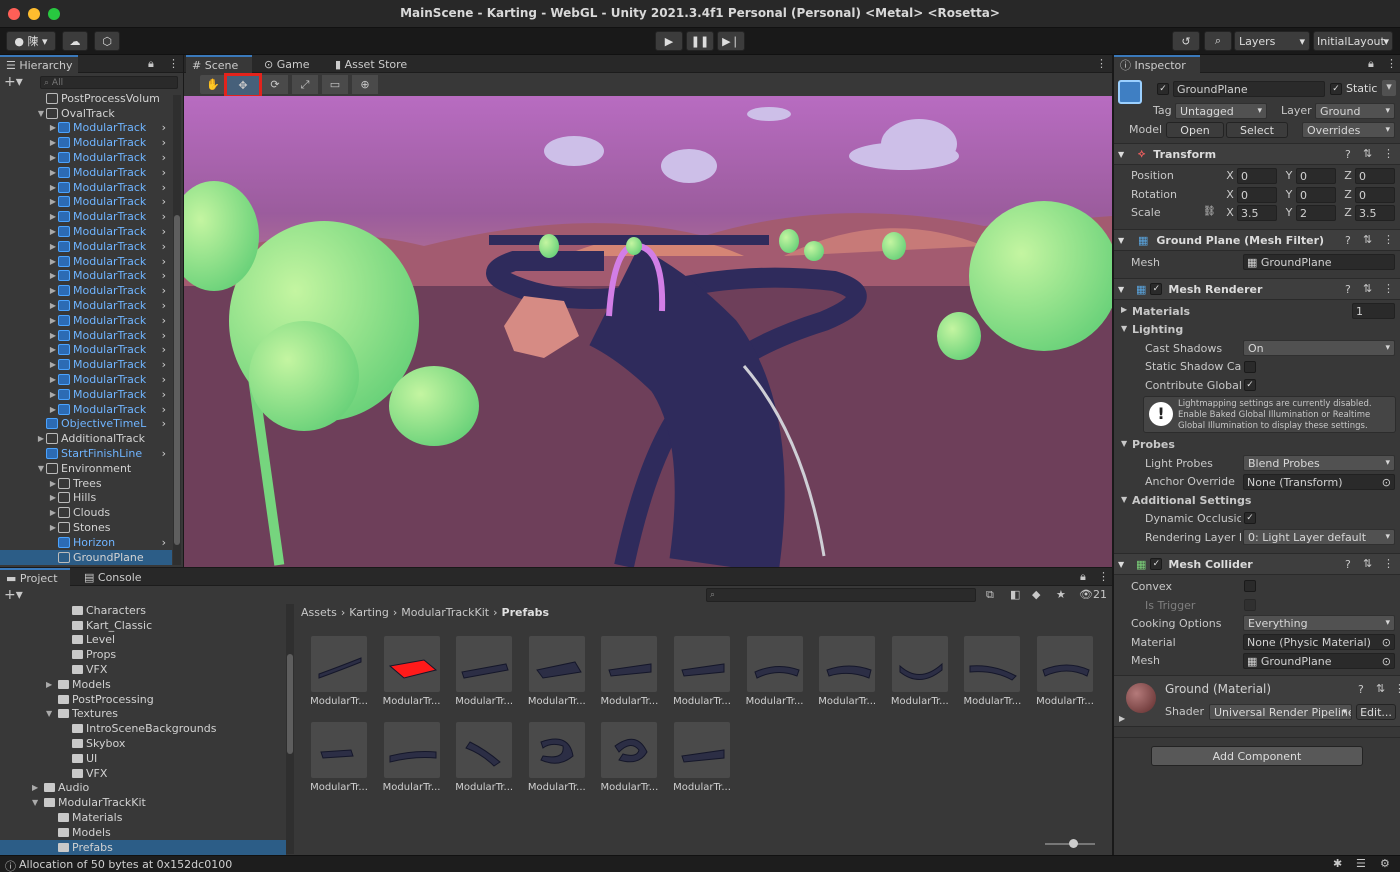  What do you see at coordinates (275, 84) in the screenshot?
I see `rotate-tool-icon: ⟳` at bounding box center [275, 84].